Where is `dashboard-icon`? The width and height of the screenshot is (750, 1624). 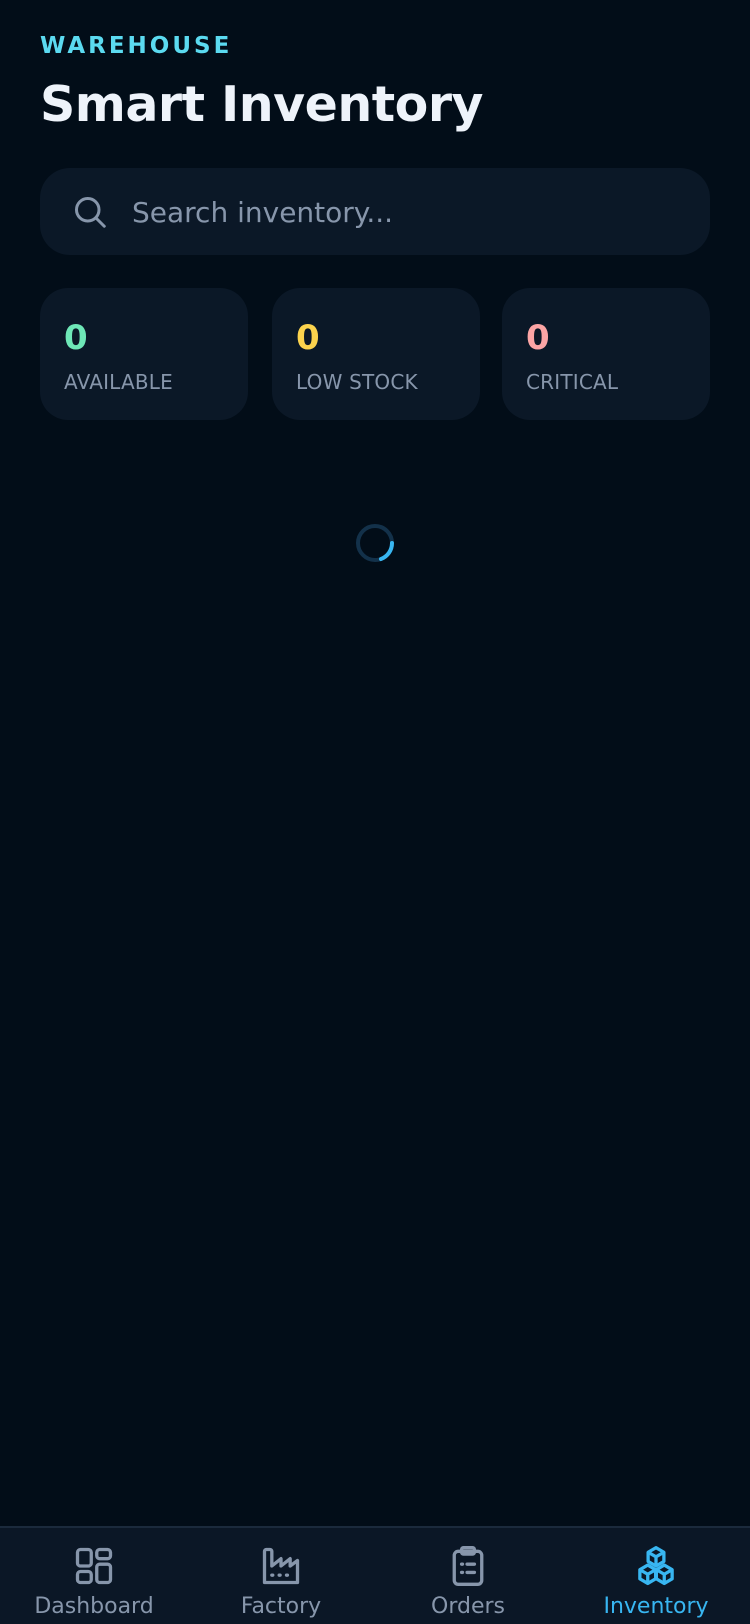
dashboard-icon is located at coordinates (94, 1566).